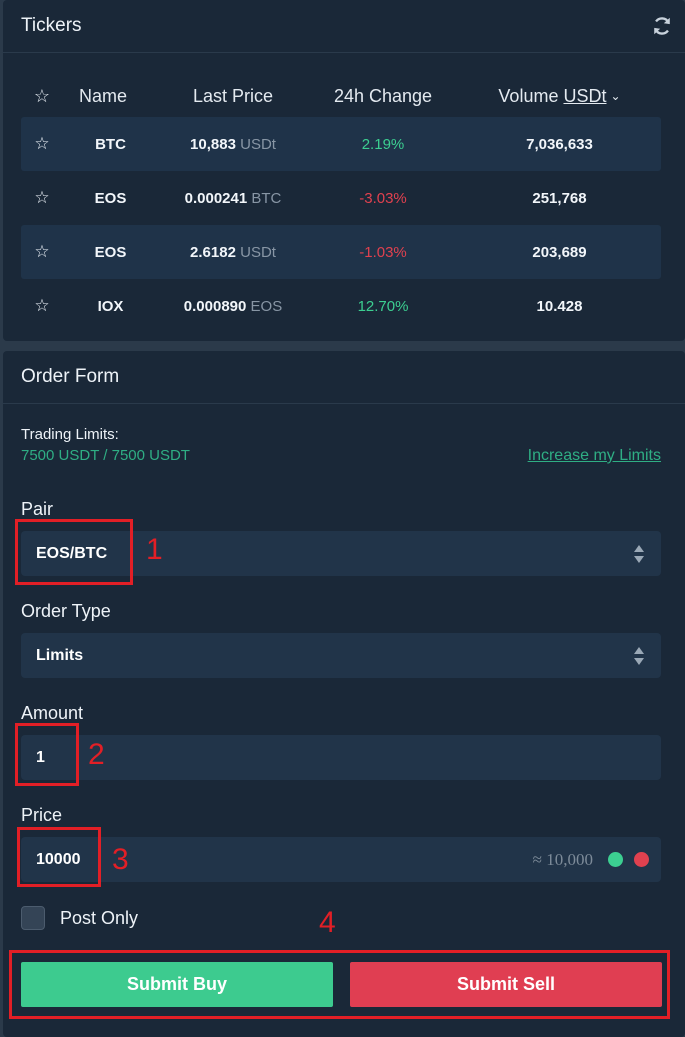  What do you see at coordinates (66, 611) in the screenshot?
I see `order-type-label: Order Type` at bounding box center [66, 611].